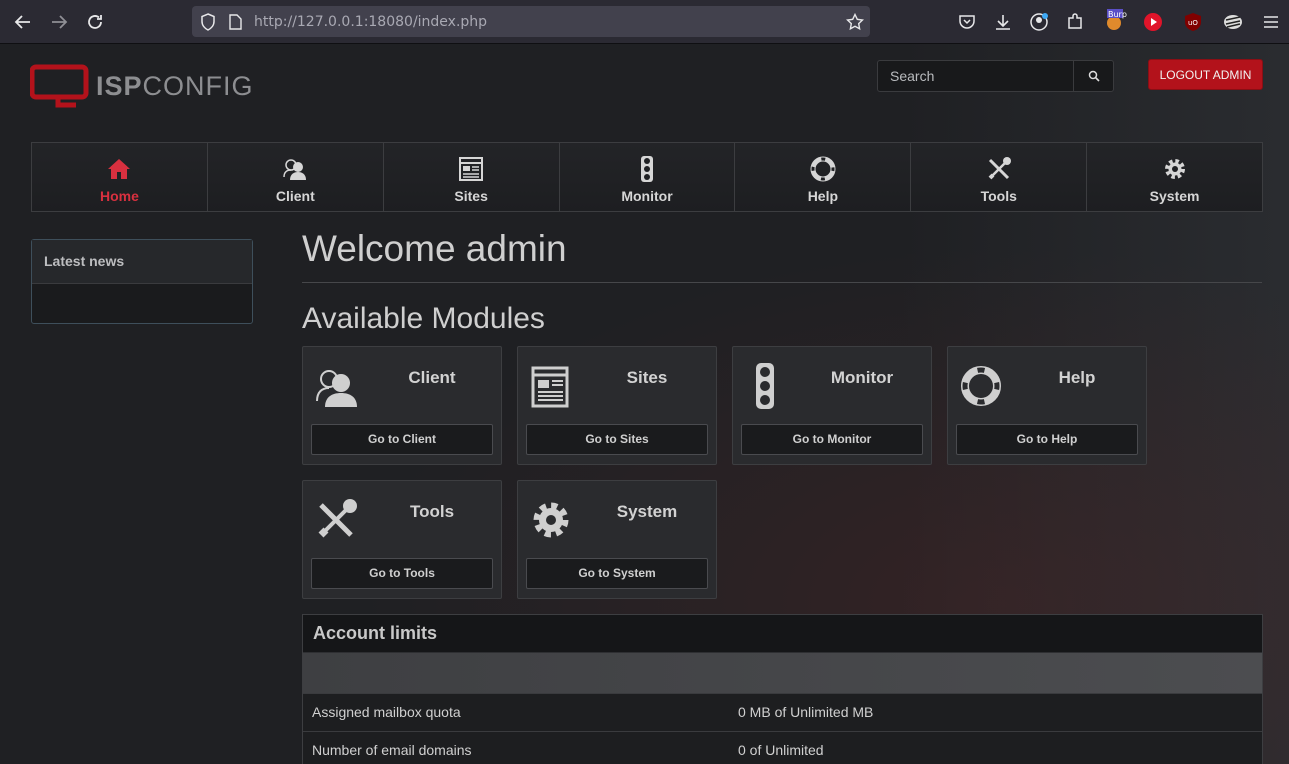 The height and width of the screenshot is (764, 1289). Describe the element at coordinates (198, 86) in the screenshot. I see `logo-config: CONFIG` at that location.